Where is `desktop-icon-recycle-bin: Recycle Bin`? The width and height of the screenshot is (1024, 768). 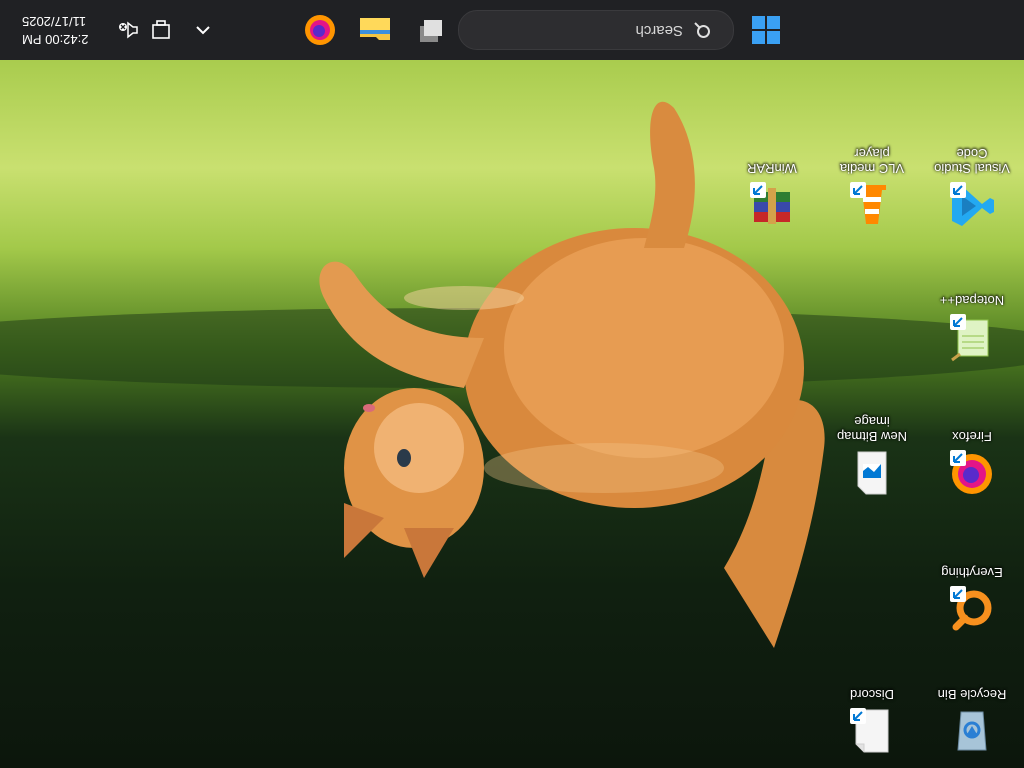 desktop-icon-recycle-bin: Recycle Bin is located at coordinates (972, 708).